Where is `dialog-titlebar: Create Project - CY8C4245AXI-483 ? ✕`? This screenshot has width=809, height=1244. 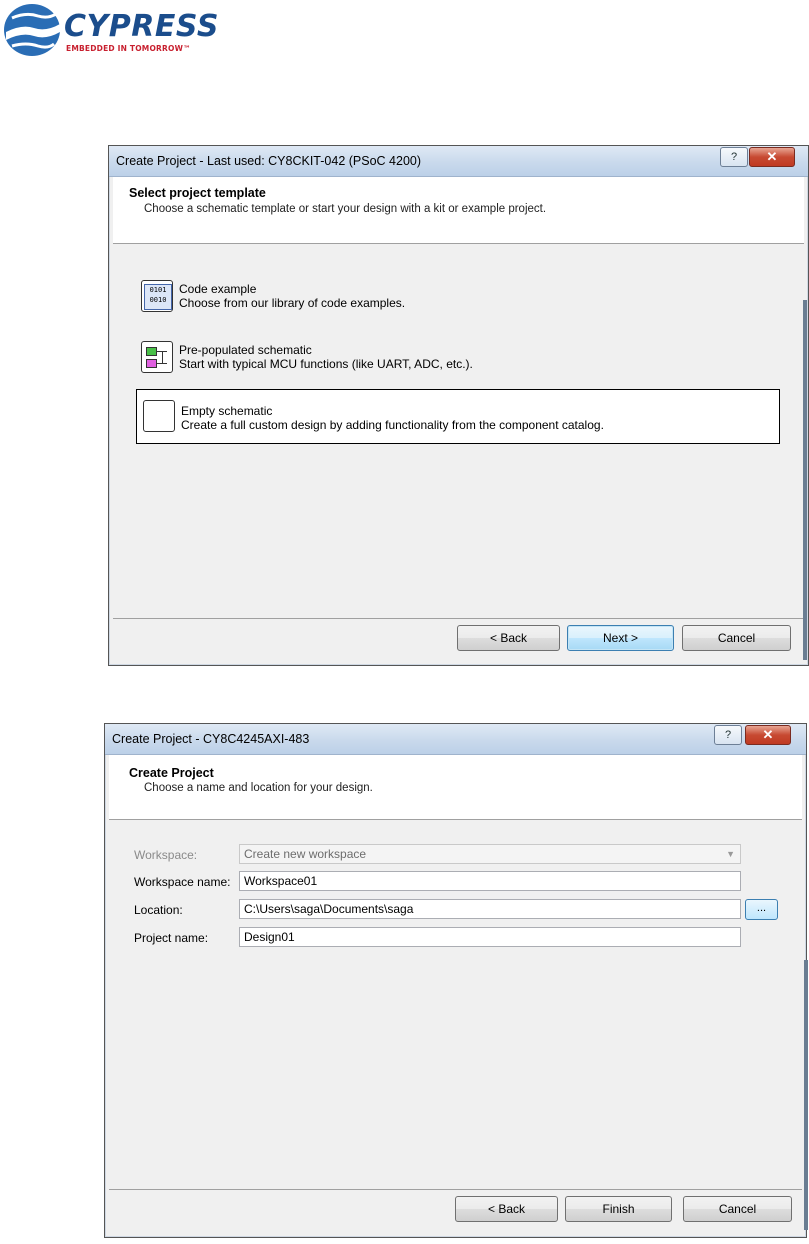 dialog-titlebar: Create Project - CY8C4245AXI-483 ? ✕ is located at coordinates (455, 739).